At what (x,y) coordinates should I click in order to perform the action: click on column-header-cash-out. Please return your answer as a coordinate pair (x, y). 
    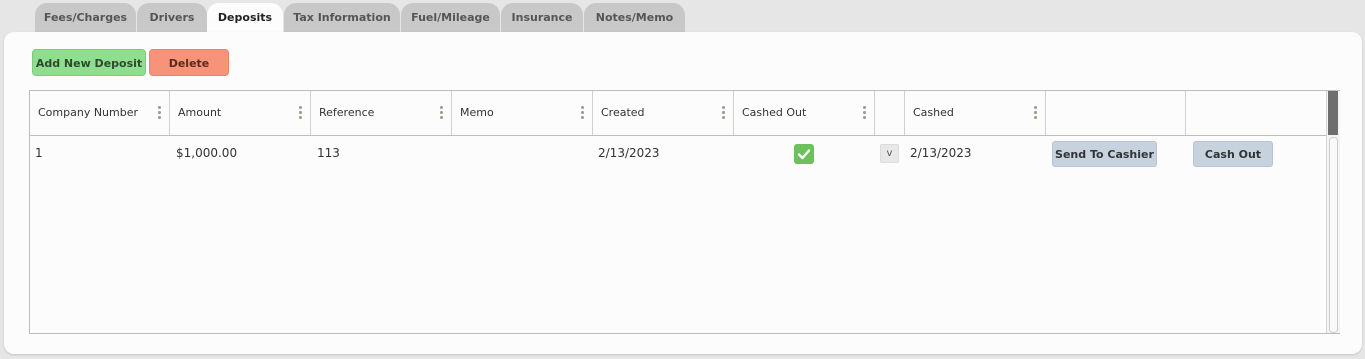
    Looking at the image, I should click on (1256, 113).